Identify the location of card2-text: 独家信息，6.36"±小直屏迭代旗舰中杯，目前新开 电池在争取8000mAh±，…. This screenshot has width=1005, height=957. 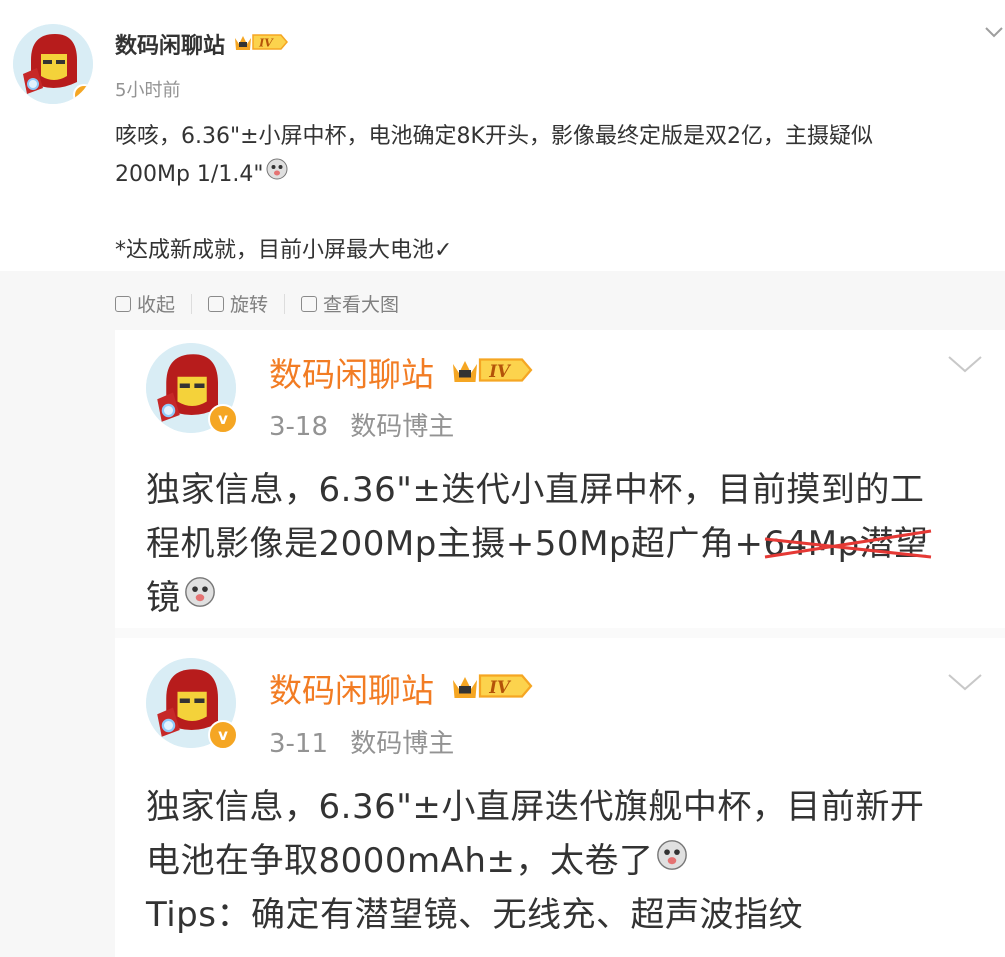
(571, 861).